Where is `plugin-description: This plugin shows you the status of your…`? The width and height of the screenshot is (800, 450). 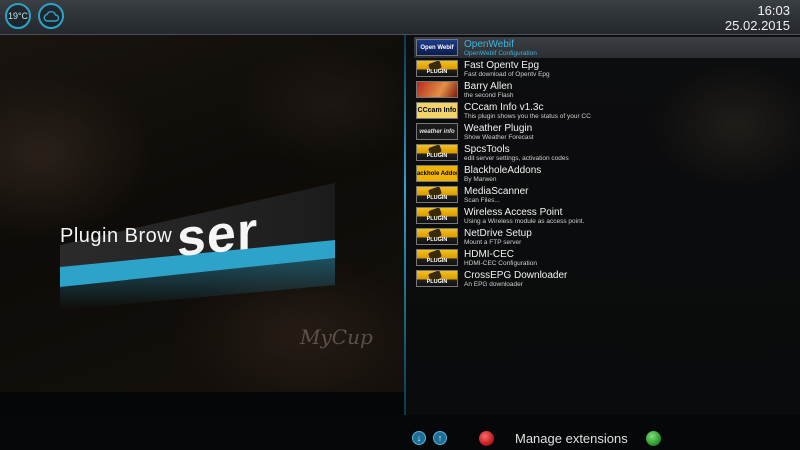 plugin-description: This plugin shows you the status of your… is located at coordinates (527, 116).